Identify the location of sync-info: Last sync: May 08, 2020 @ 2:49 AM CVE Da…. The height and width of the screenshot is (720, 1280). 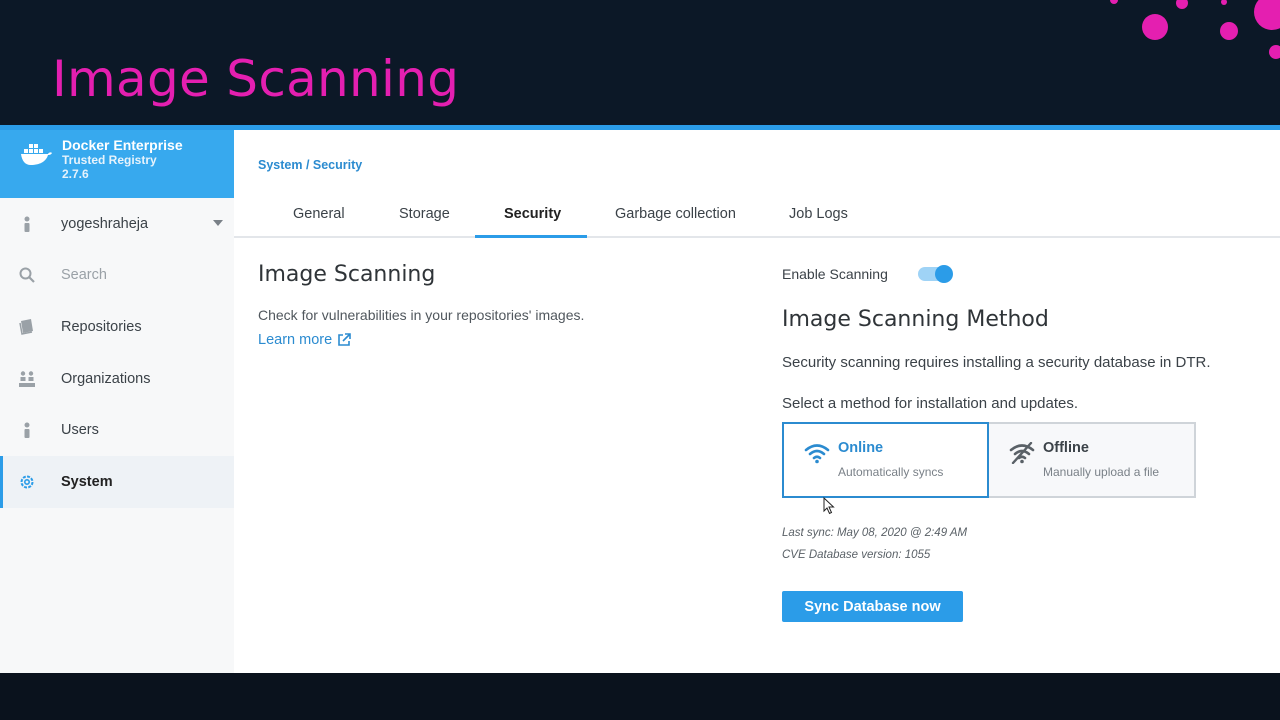
(1022, 544).